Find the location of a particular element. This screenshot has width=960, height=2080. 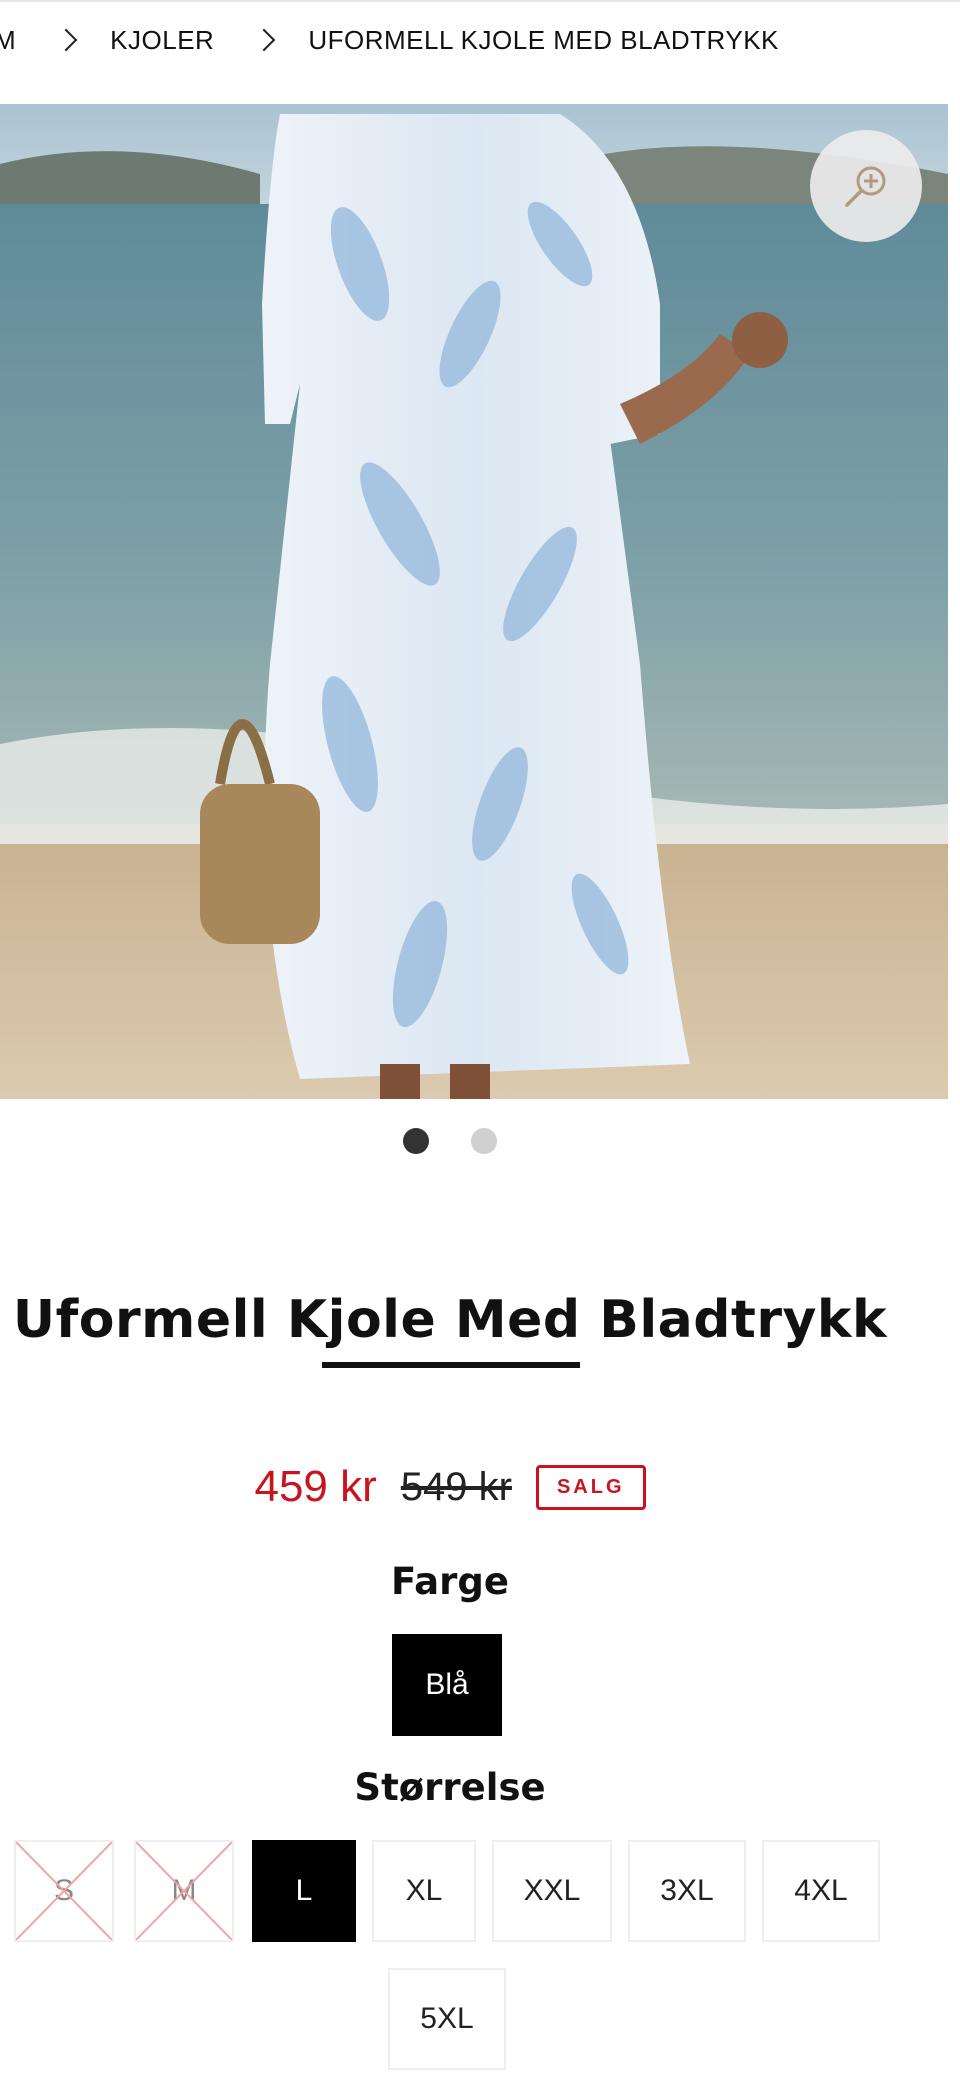

size-option-m: M is located at coordinates (184, 1891).